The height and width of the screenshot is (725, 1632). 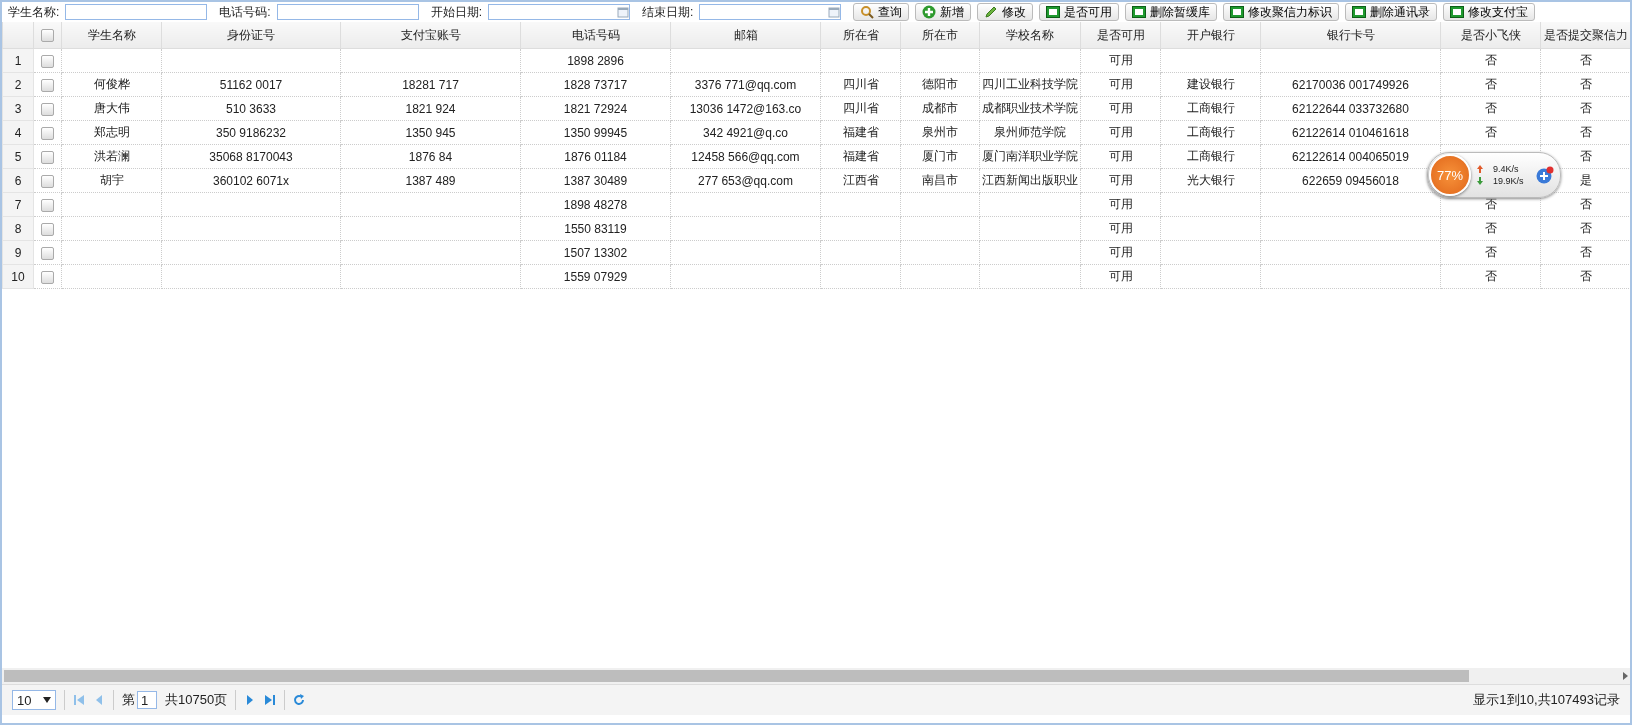 I want to click on table-cell: 厦门南洋职业学院, so click(x=1030, y=156).